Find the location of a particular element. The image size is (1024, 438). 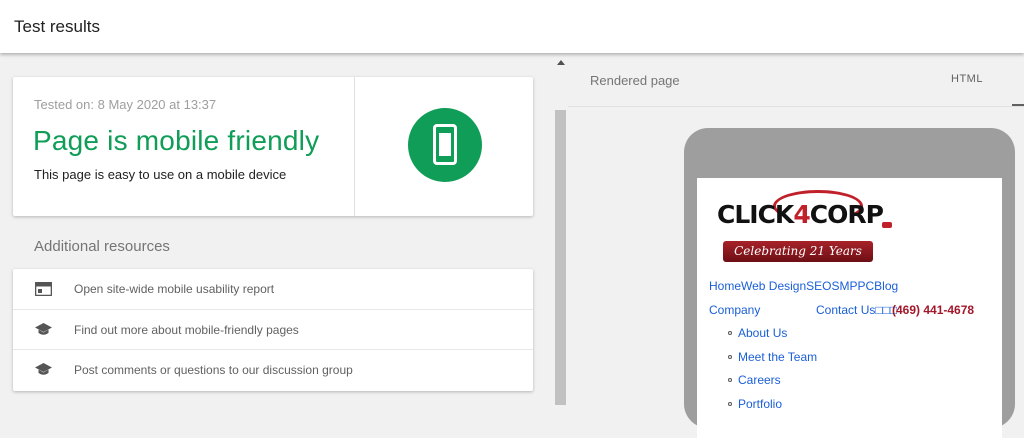

banner-text: Celebrating 21 Years is located at coordinates (798, 251).